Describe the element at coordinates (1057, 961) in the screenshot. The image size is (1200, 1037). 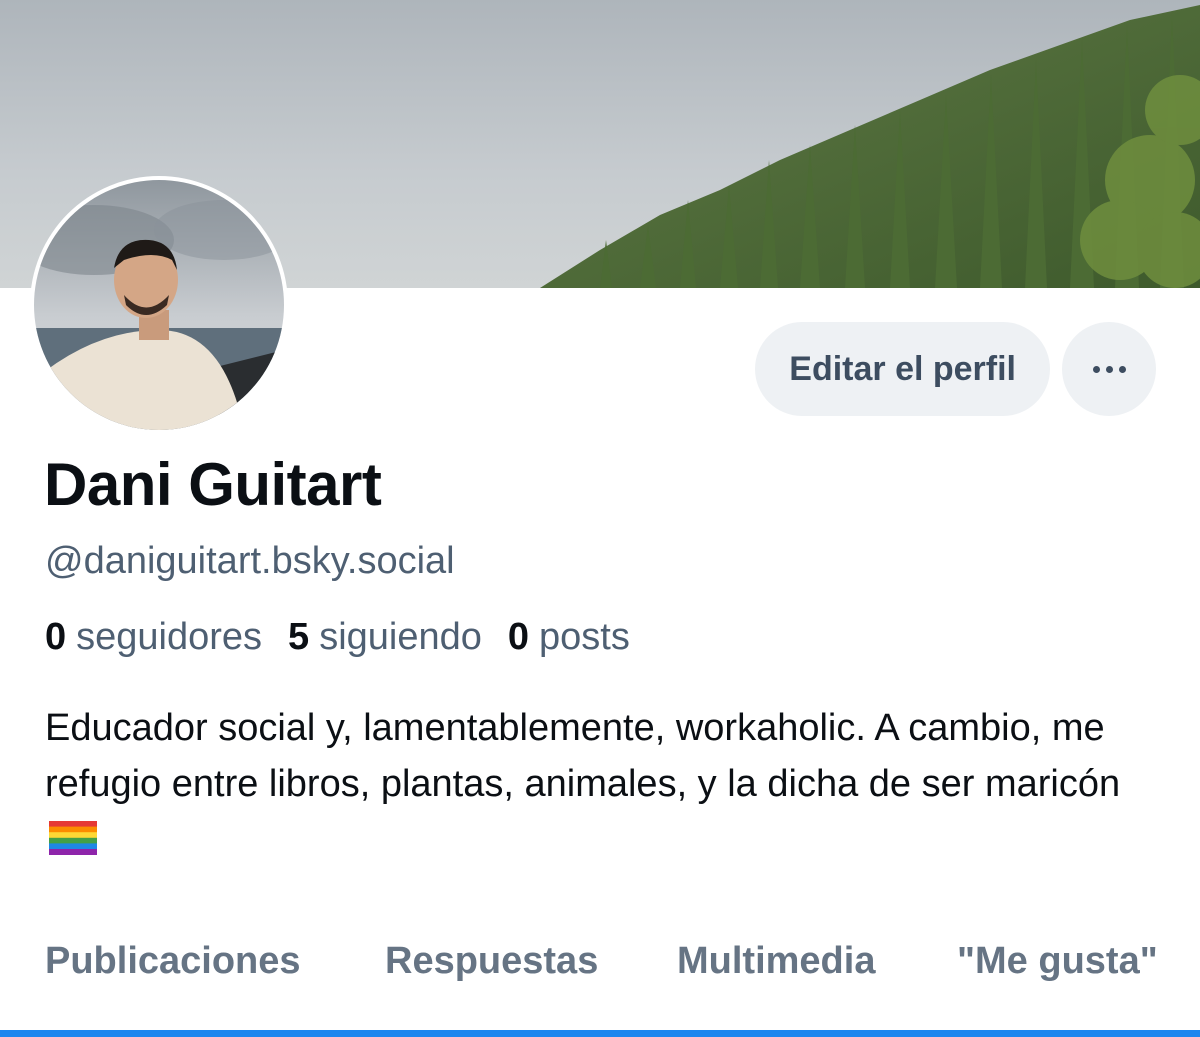
I see `tab-me-gusta: "Me gusta"` at that location.